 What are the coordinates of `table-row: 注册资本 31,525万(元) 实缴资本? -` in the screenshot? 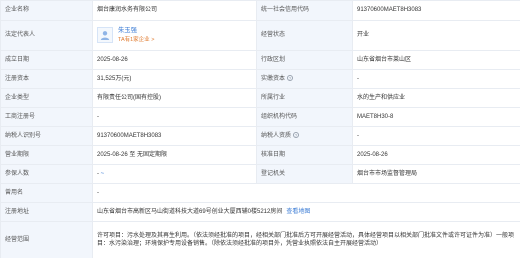 It's located at (260, 79).